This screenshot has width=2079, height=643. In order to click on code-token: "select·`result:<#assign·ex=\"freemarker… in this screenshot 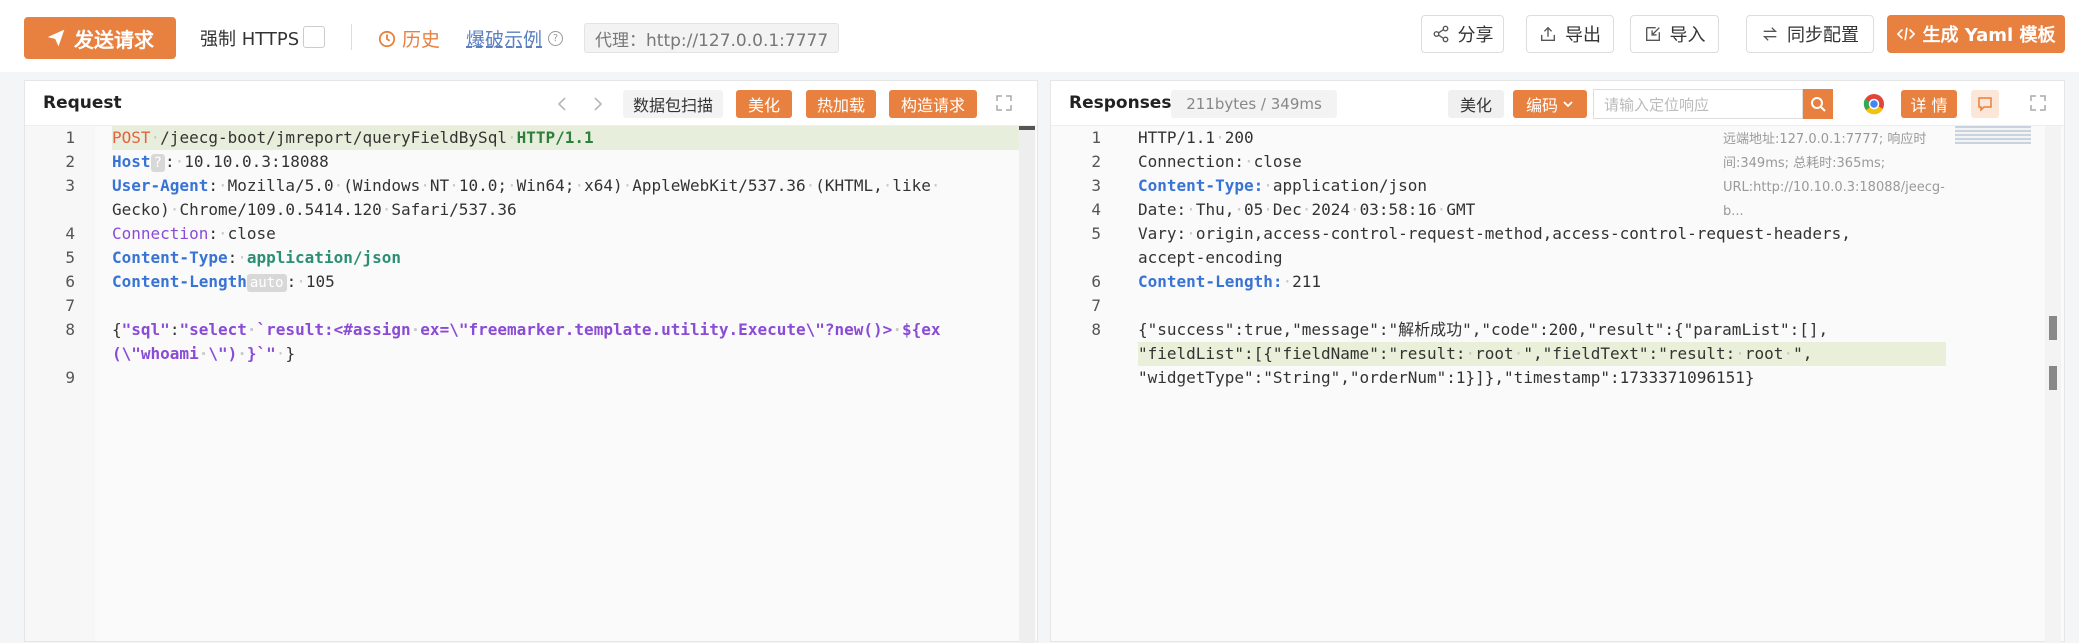, I will do `click(560, 329)`.